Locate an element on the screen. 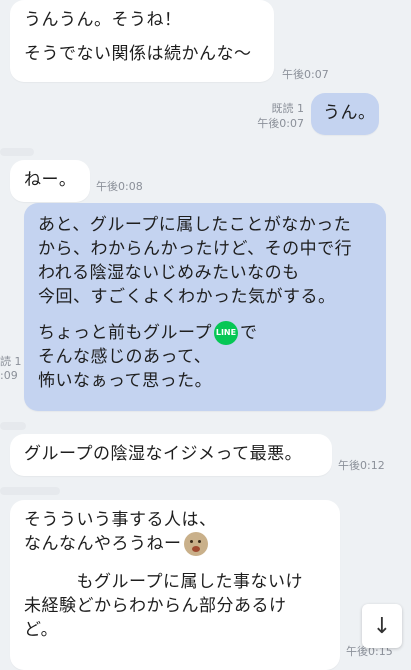  message-bubble-1: うんうん。そうね！ そうでない関係は続かんな〜 is located at coordinates (142, 41).